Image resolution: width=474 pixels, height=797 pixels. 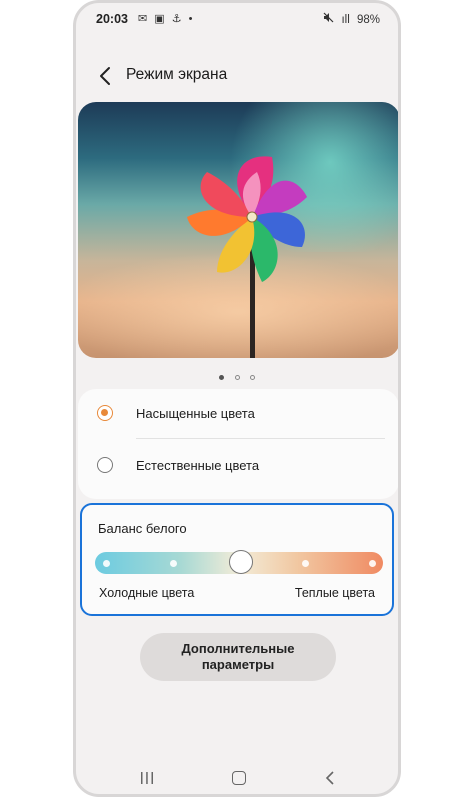 What do you see at coordinates (334, 593) in the screenshot?
I see `warm-colors-label: Теплые цвета` at bounding box center [334, 593].